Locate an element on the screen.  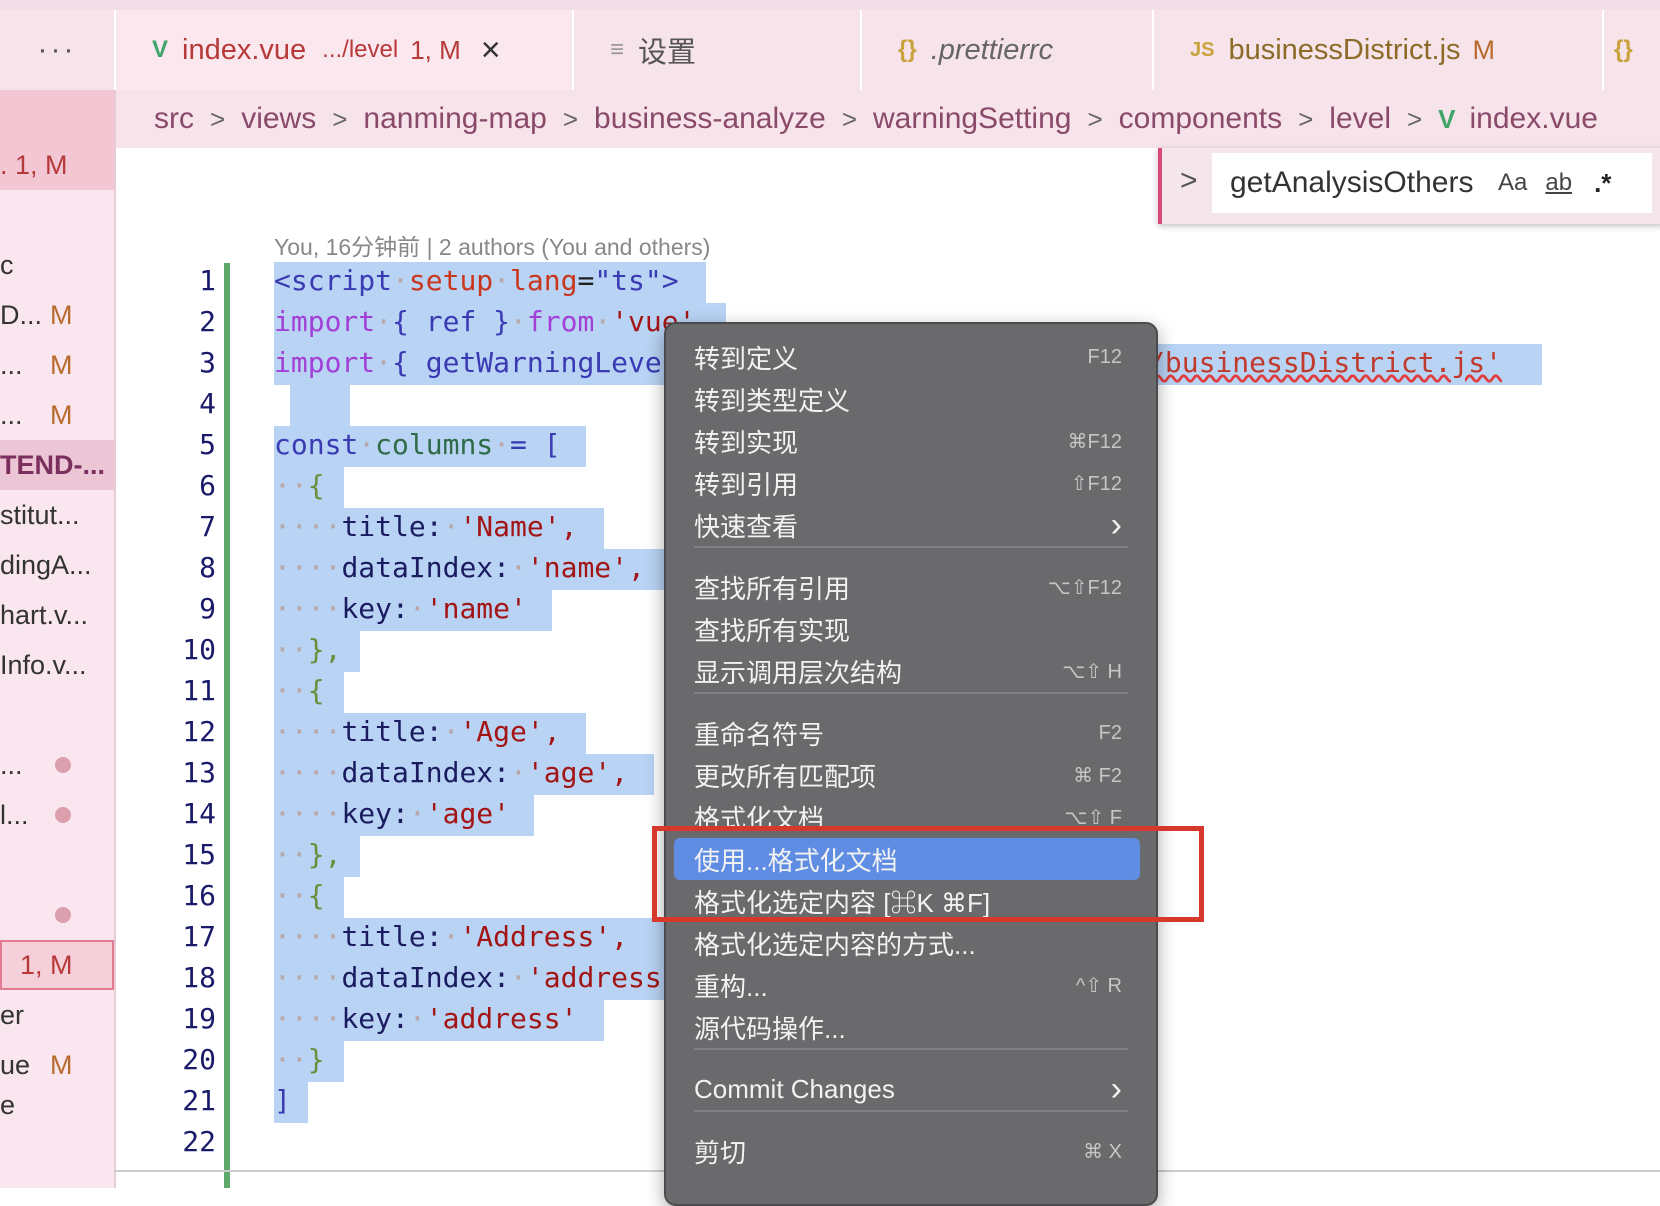
code-line-12: ····title:·'Age', is located at coordinates (417, 731).